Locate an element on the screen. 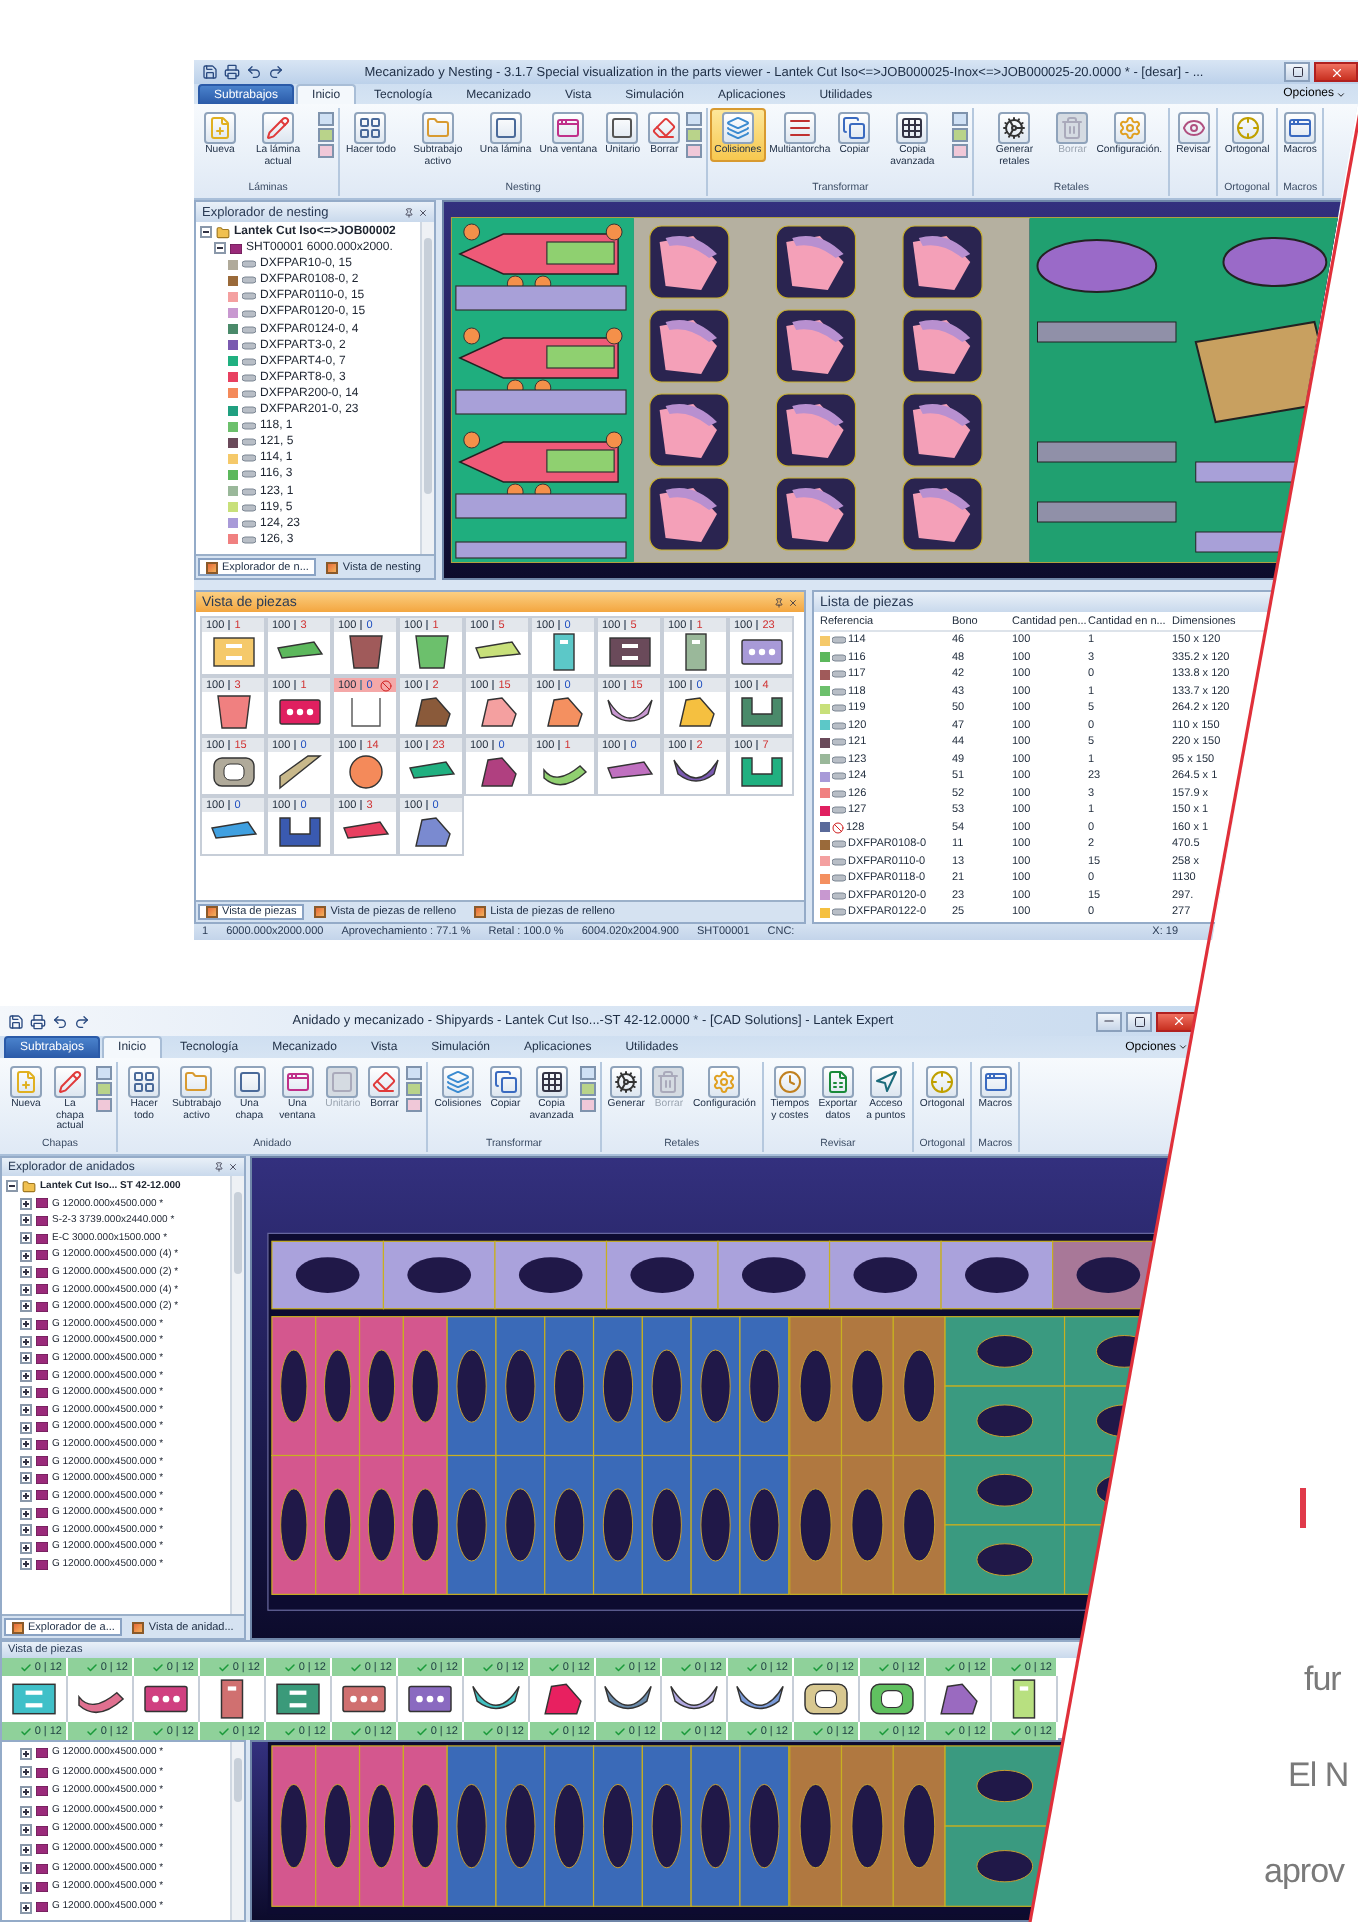 The image size is (1358, 1922). close-button is located at coordinates (1178, 1021).